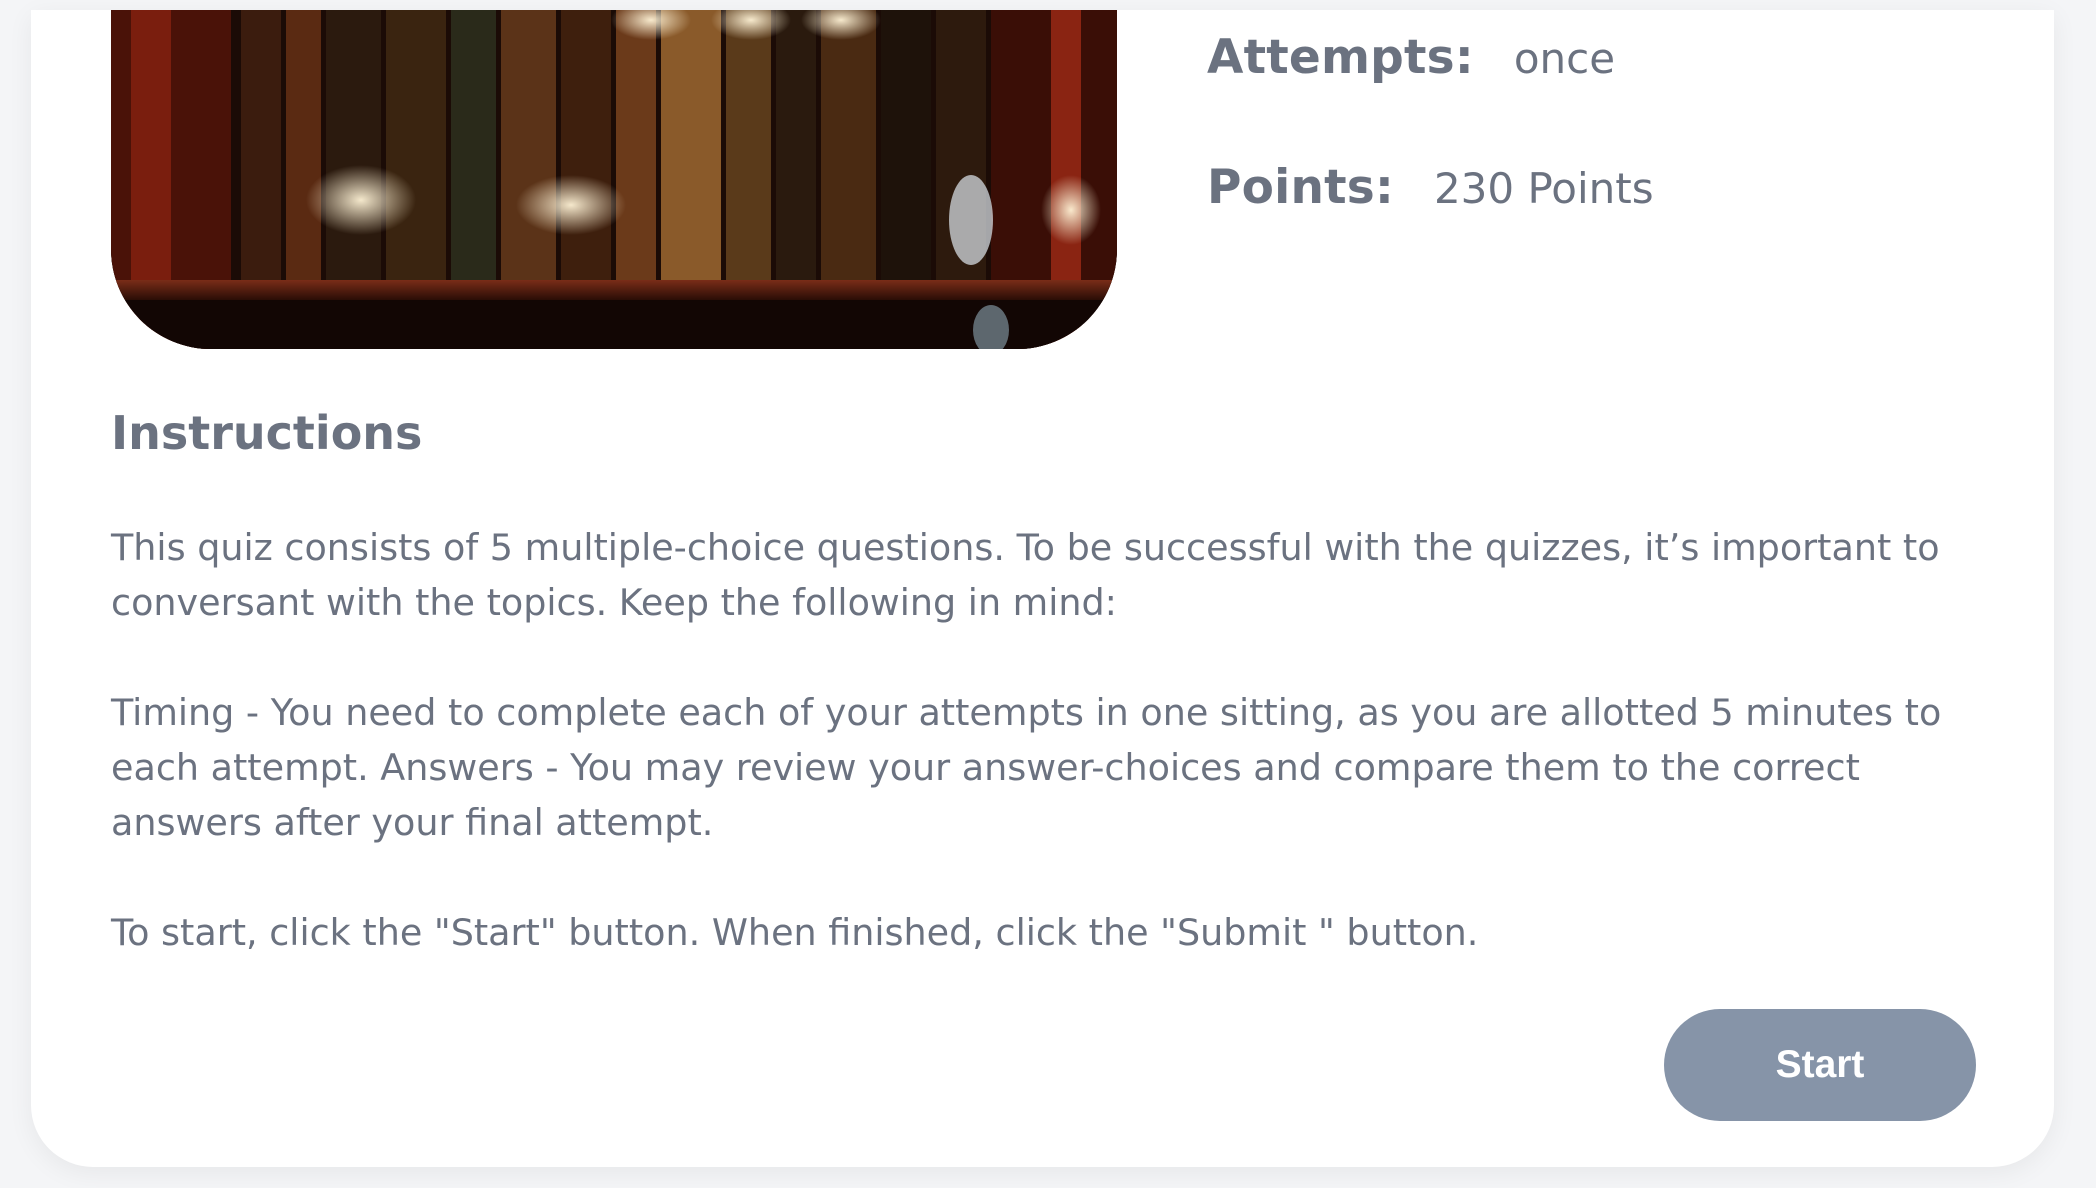  I want to click on attempts-value: once, so click(1564, 58).